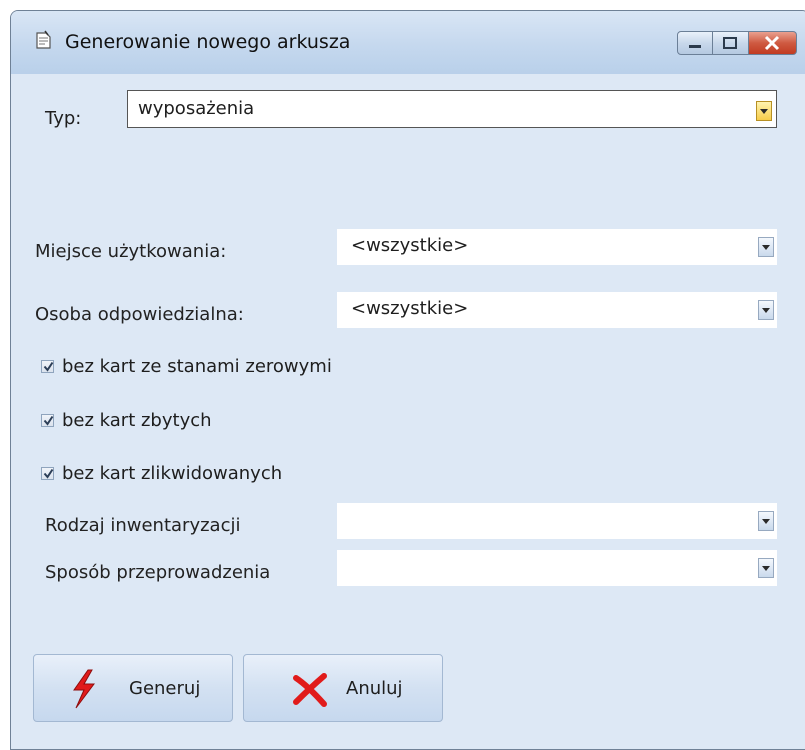 Image resolution: width=805 pixels, height=750 pixels. I want to click on maximize-button, so click(731, 43).